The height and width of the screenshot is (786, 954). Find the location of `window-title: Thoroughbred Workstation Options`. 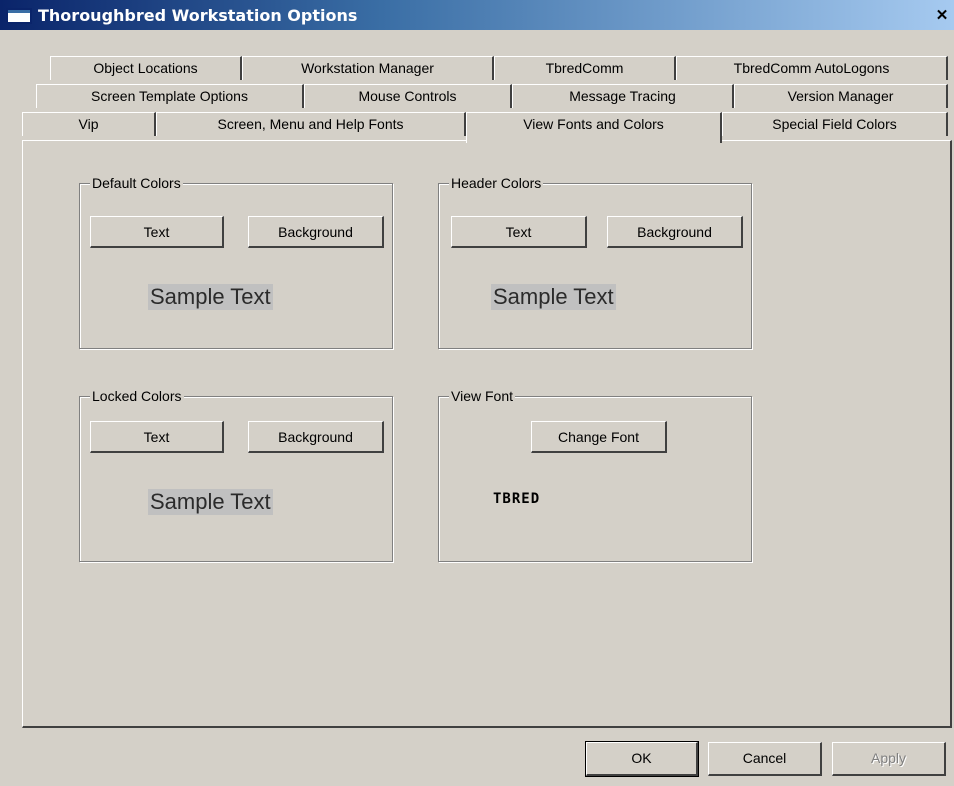

window-title: Thoroughbred Workstation Options is located at coordinates (198, 15).